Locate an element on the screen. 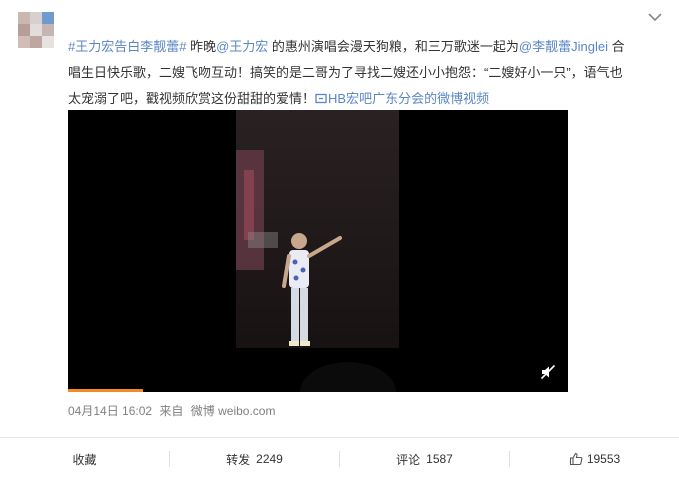 This screenshot has height=480, width=679. like-button: 19553 is located at coordinates (594, 459).